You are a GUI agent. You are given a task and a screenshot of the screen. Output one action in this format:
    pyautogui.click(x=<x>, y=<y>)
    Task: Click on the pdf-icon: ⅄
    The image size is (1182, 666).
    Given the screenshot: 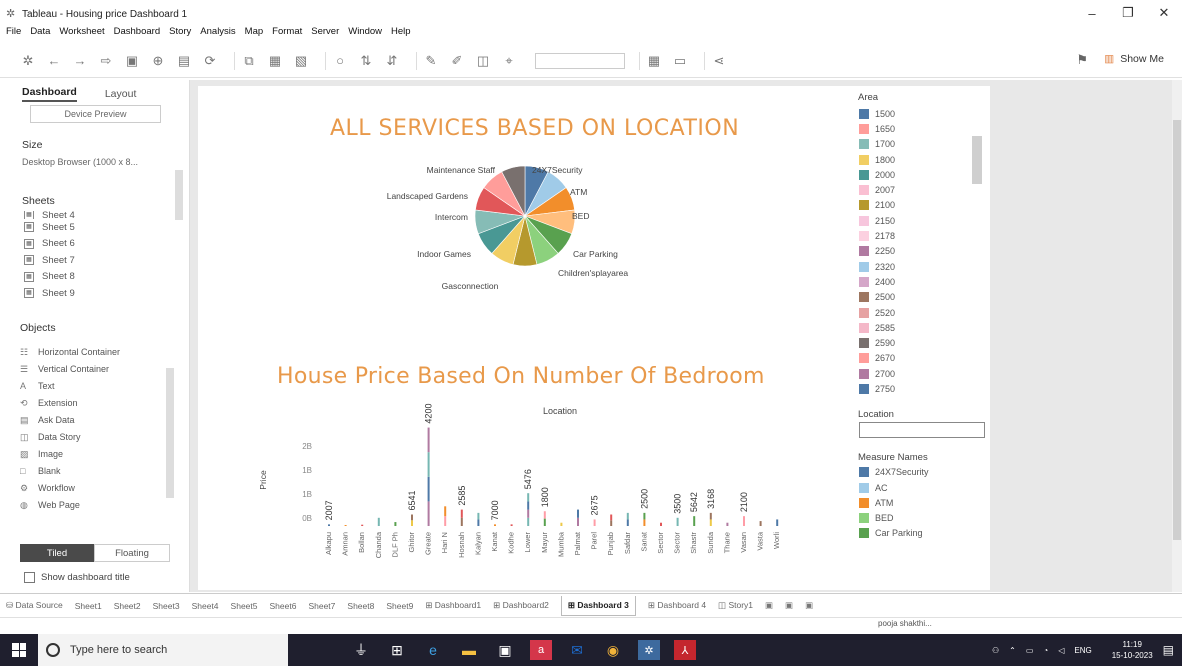 What is the action you would take?
    pyautogui.click(x=685, y=650)
    